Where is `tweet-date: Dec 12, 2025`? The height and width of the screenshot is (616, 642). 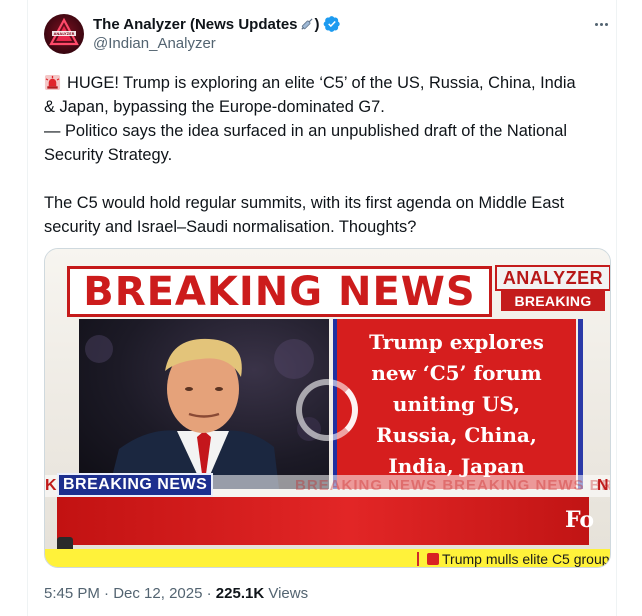
tweet-date: Dec 12, 2025 is located at coordinates (157, 593).